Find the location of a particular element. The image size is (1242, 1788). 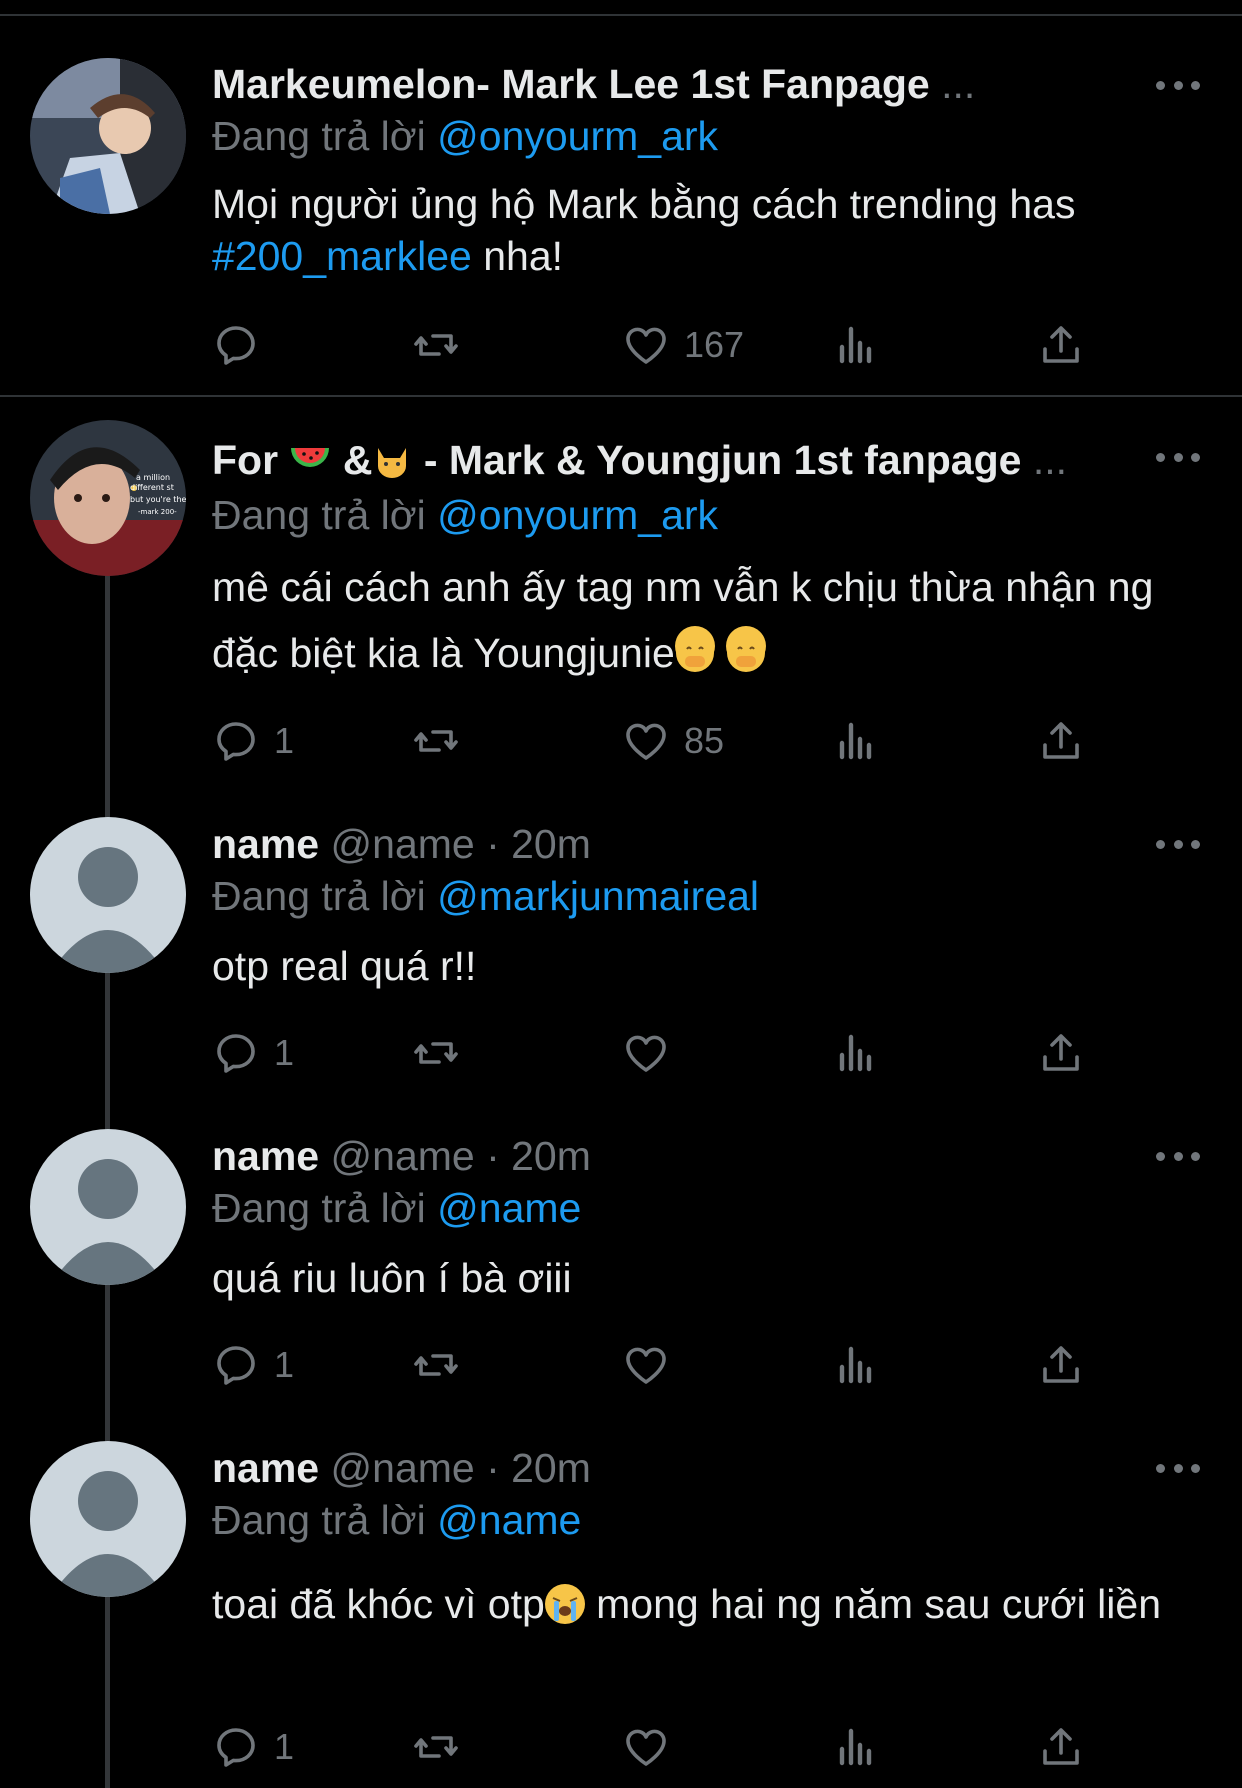

reply-context: Đang trả lời @onyourm_ark is located at coordinates (465, 136).